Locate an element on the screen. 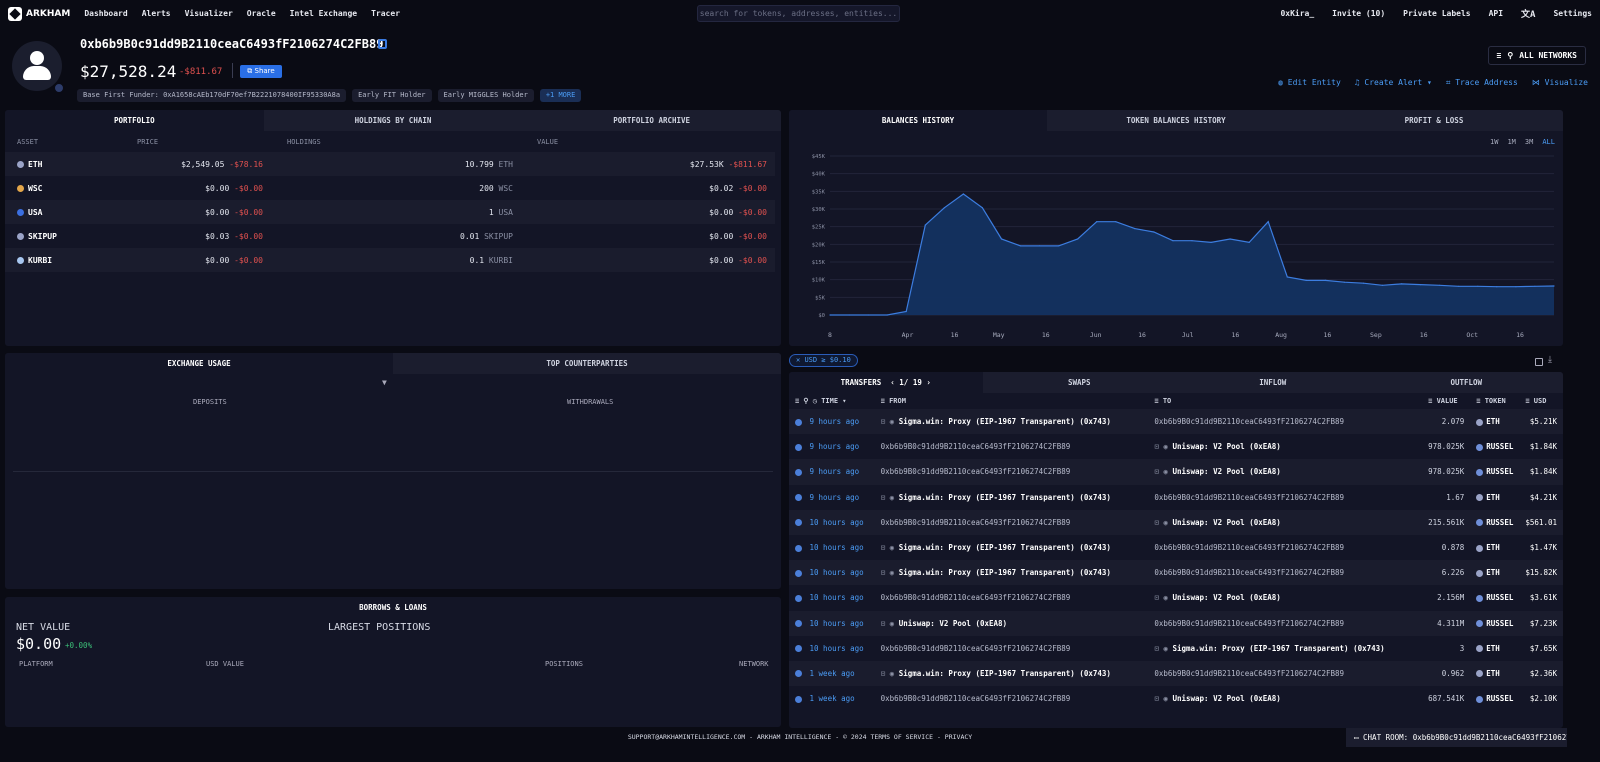 Image resolution: width=1600 pixels, height=762 pixels. prev-page-icon: ‹ is located at coordinates (892, 382).